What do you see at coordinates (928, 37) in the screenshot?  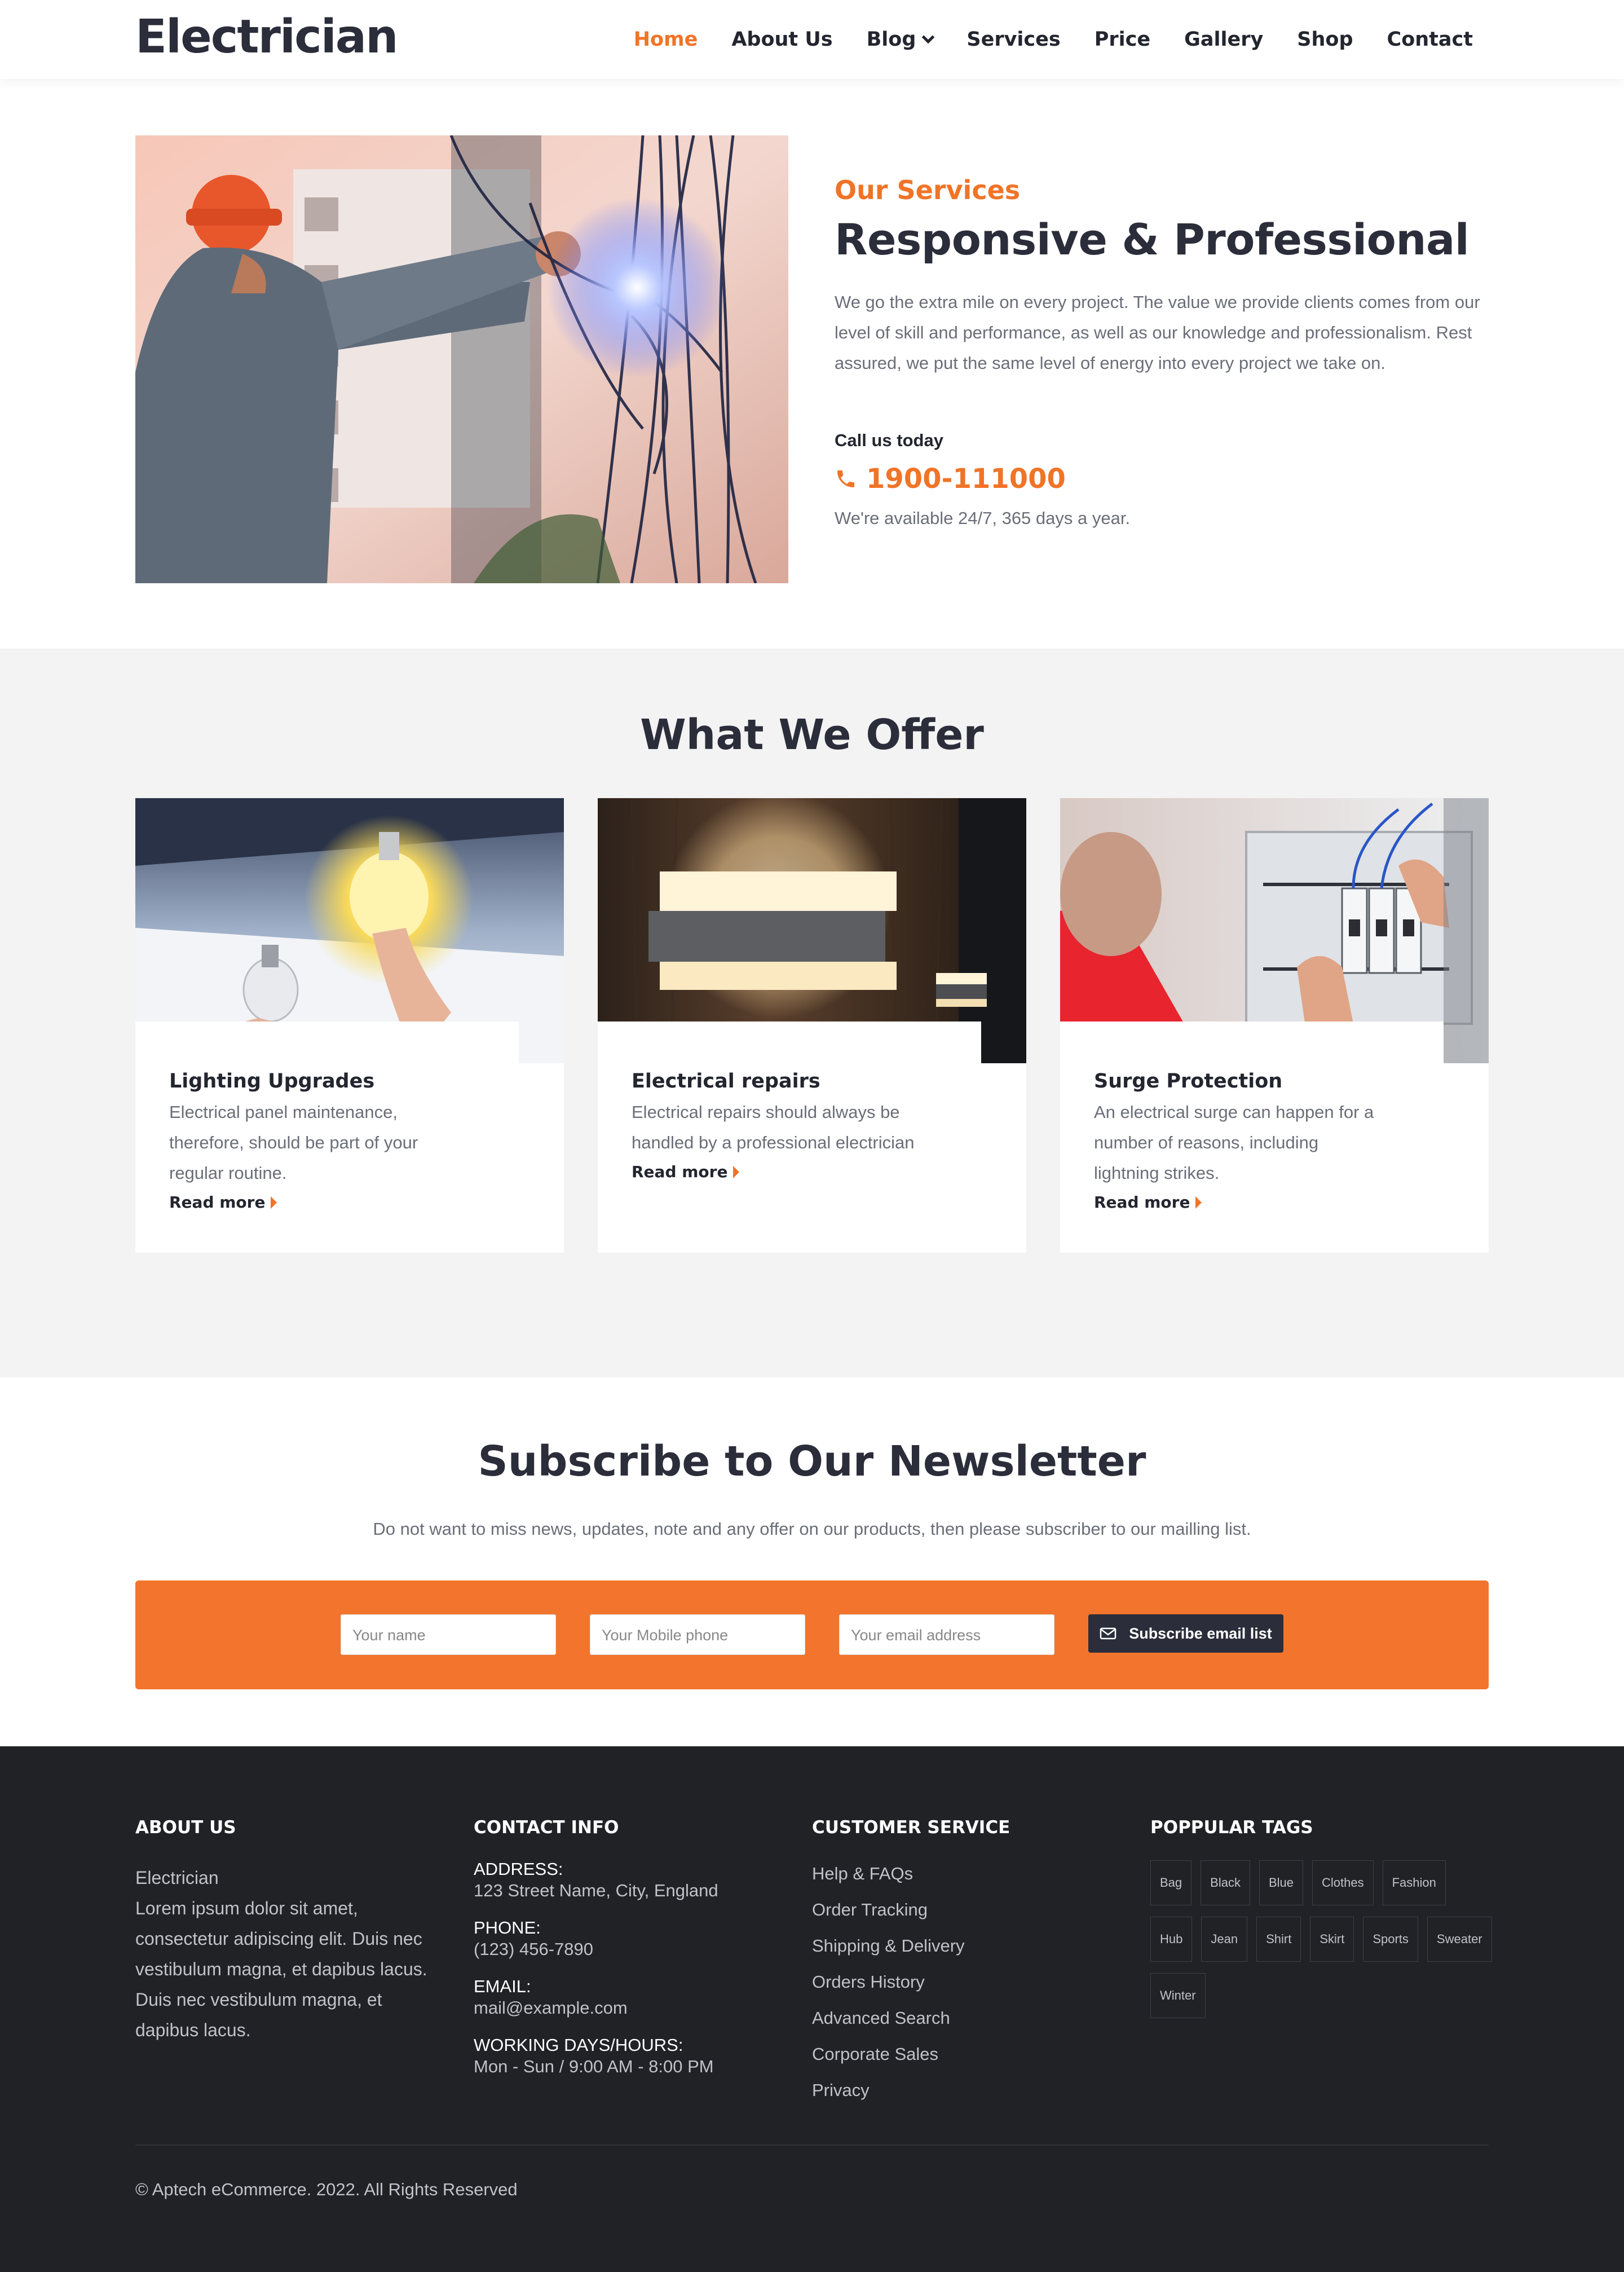 I see `chevron-down-icon` at bounding box center [928, 37].